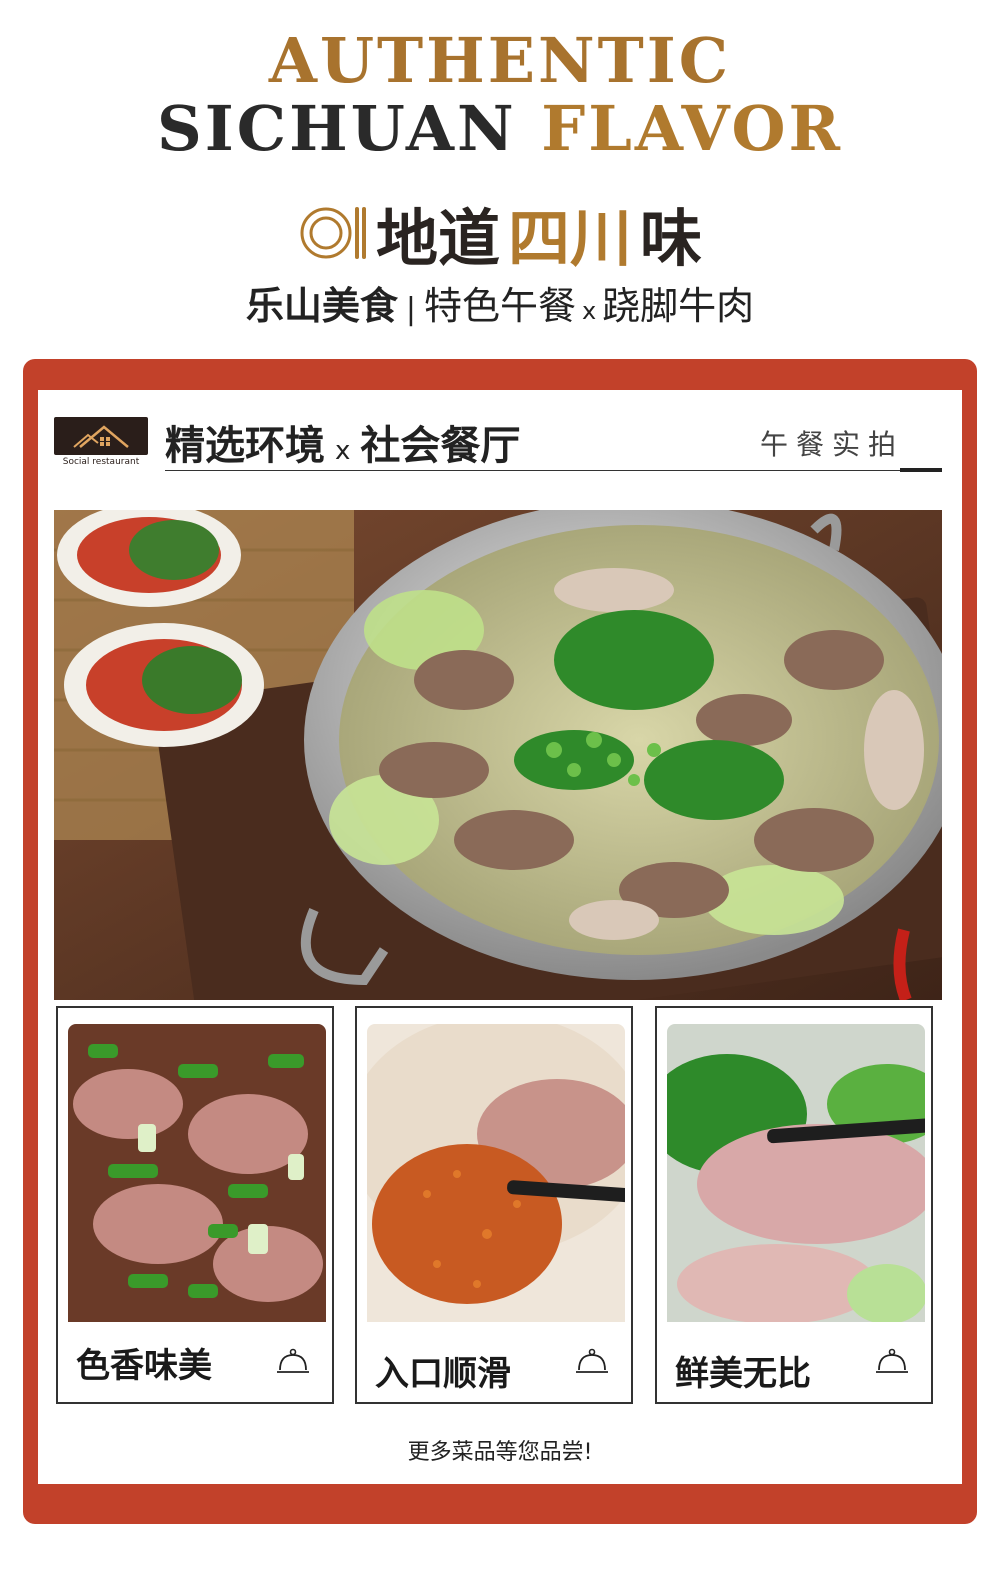 Image resolution: width=1000 pixels, height=1569 pixels. I want to click on dish-label-3: 鲜美无比, so click(743, 1374).